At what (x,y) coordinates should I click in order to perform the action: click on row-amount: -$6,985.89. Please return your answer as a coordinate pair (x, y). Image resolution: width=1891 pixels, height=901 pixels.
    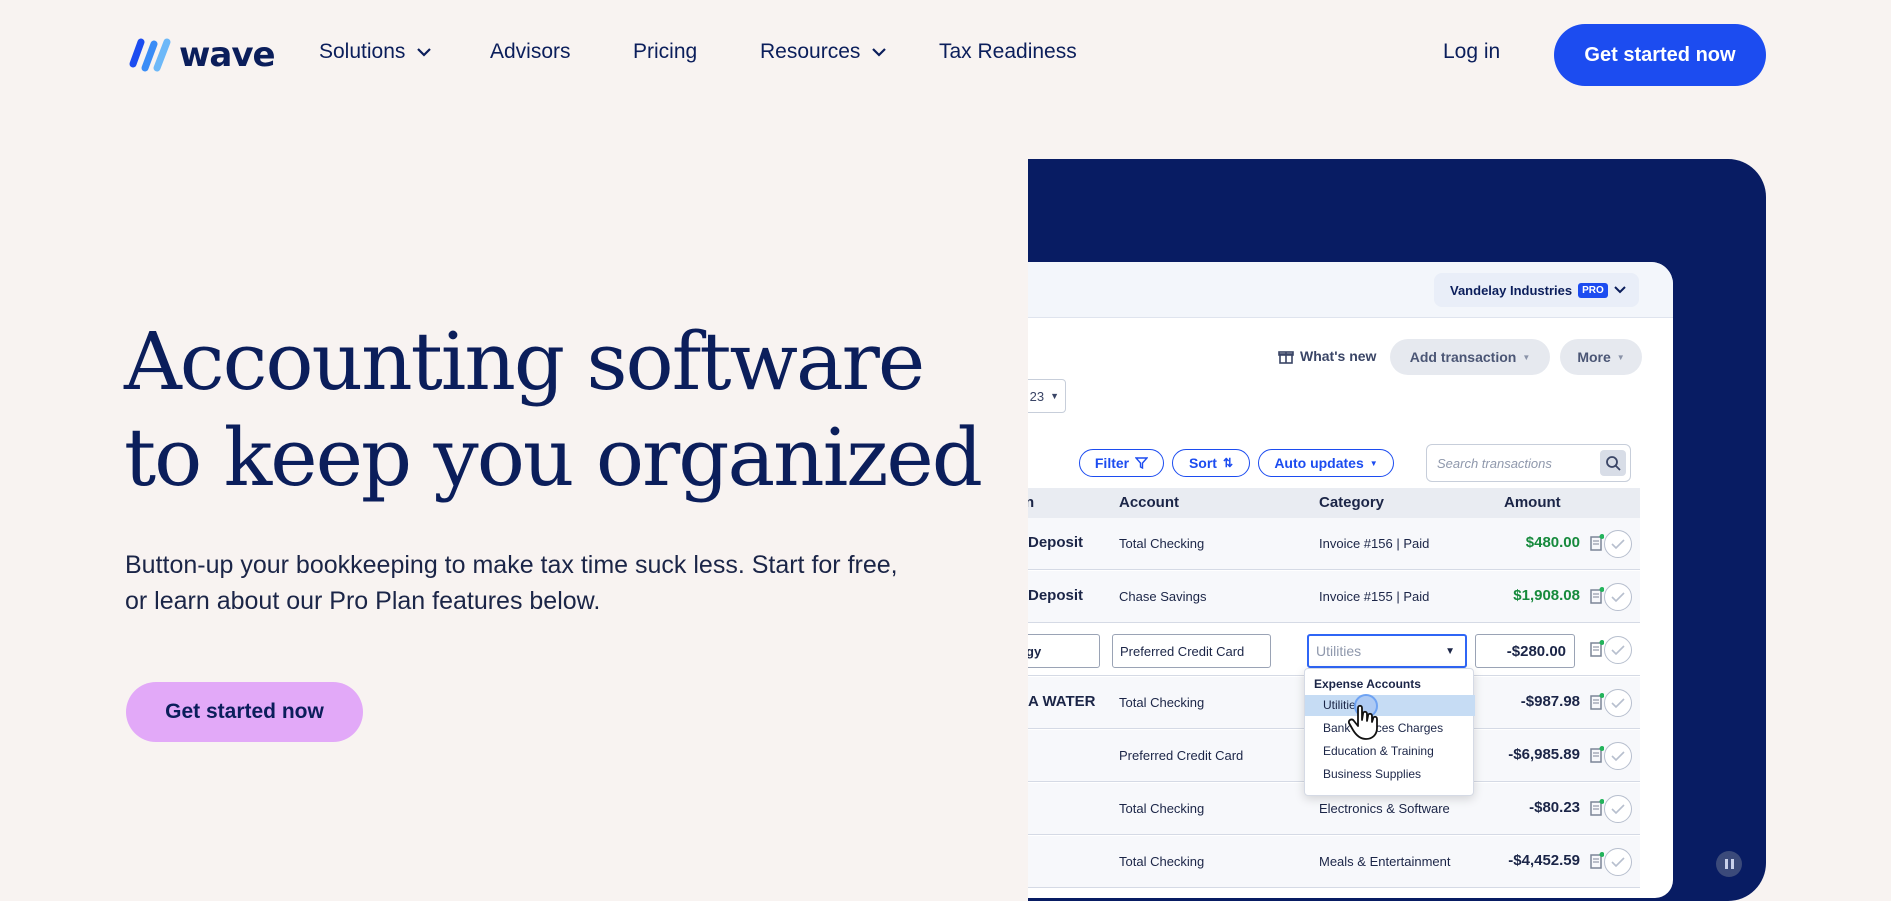
    Looking at the image, I should click on (1544, 754).